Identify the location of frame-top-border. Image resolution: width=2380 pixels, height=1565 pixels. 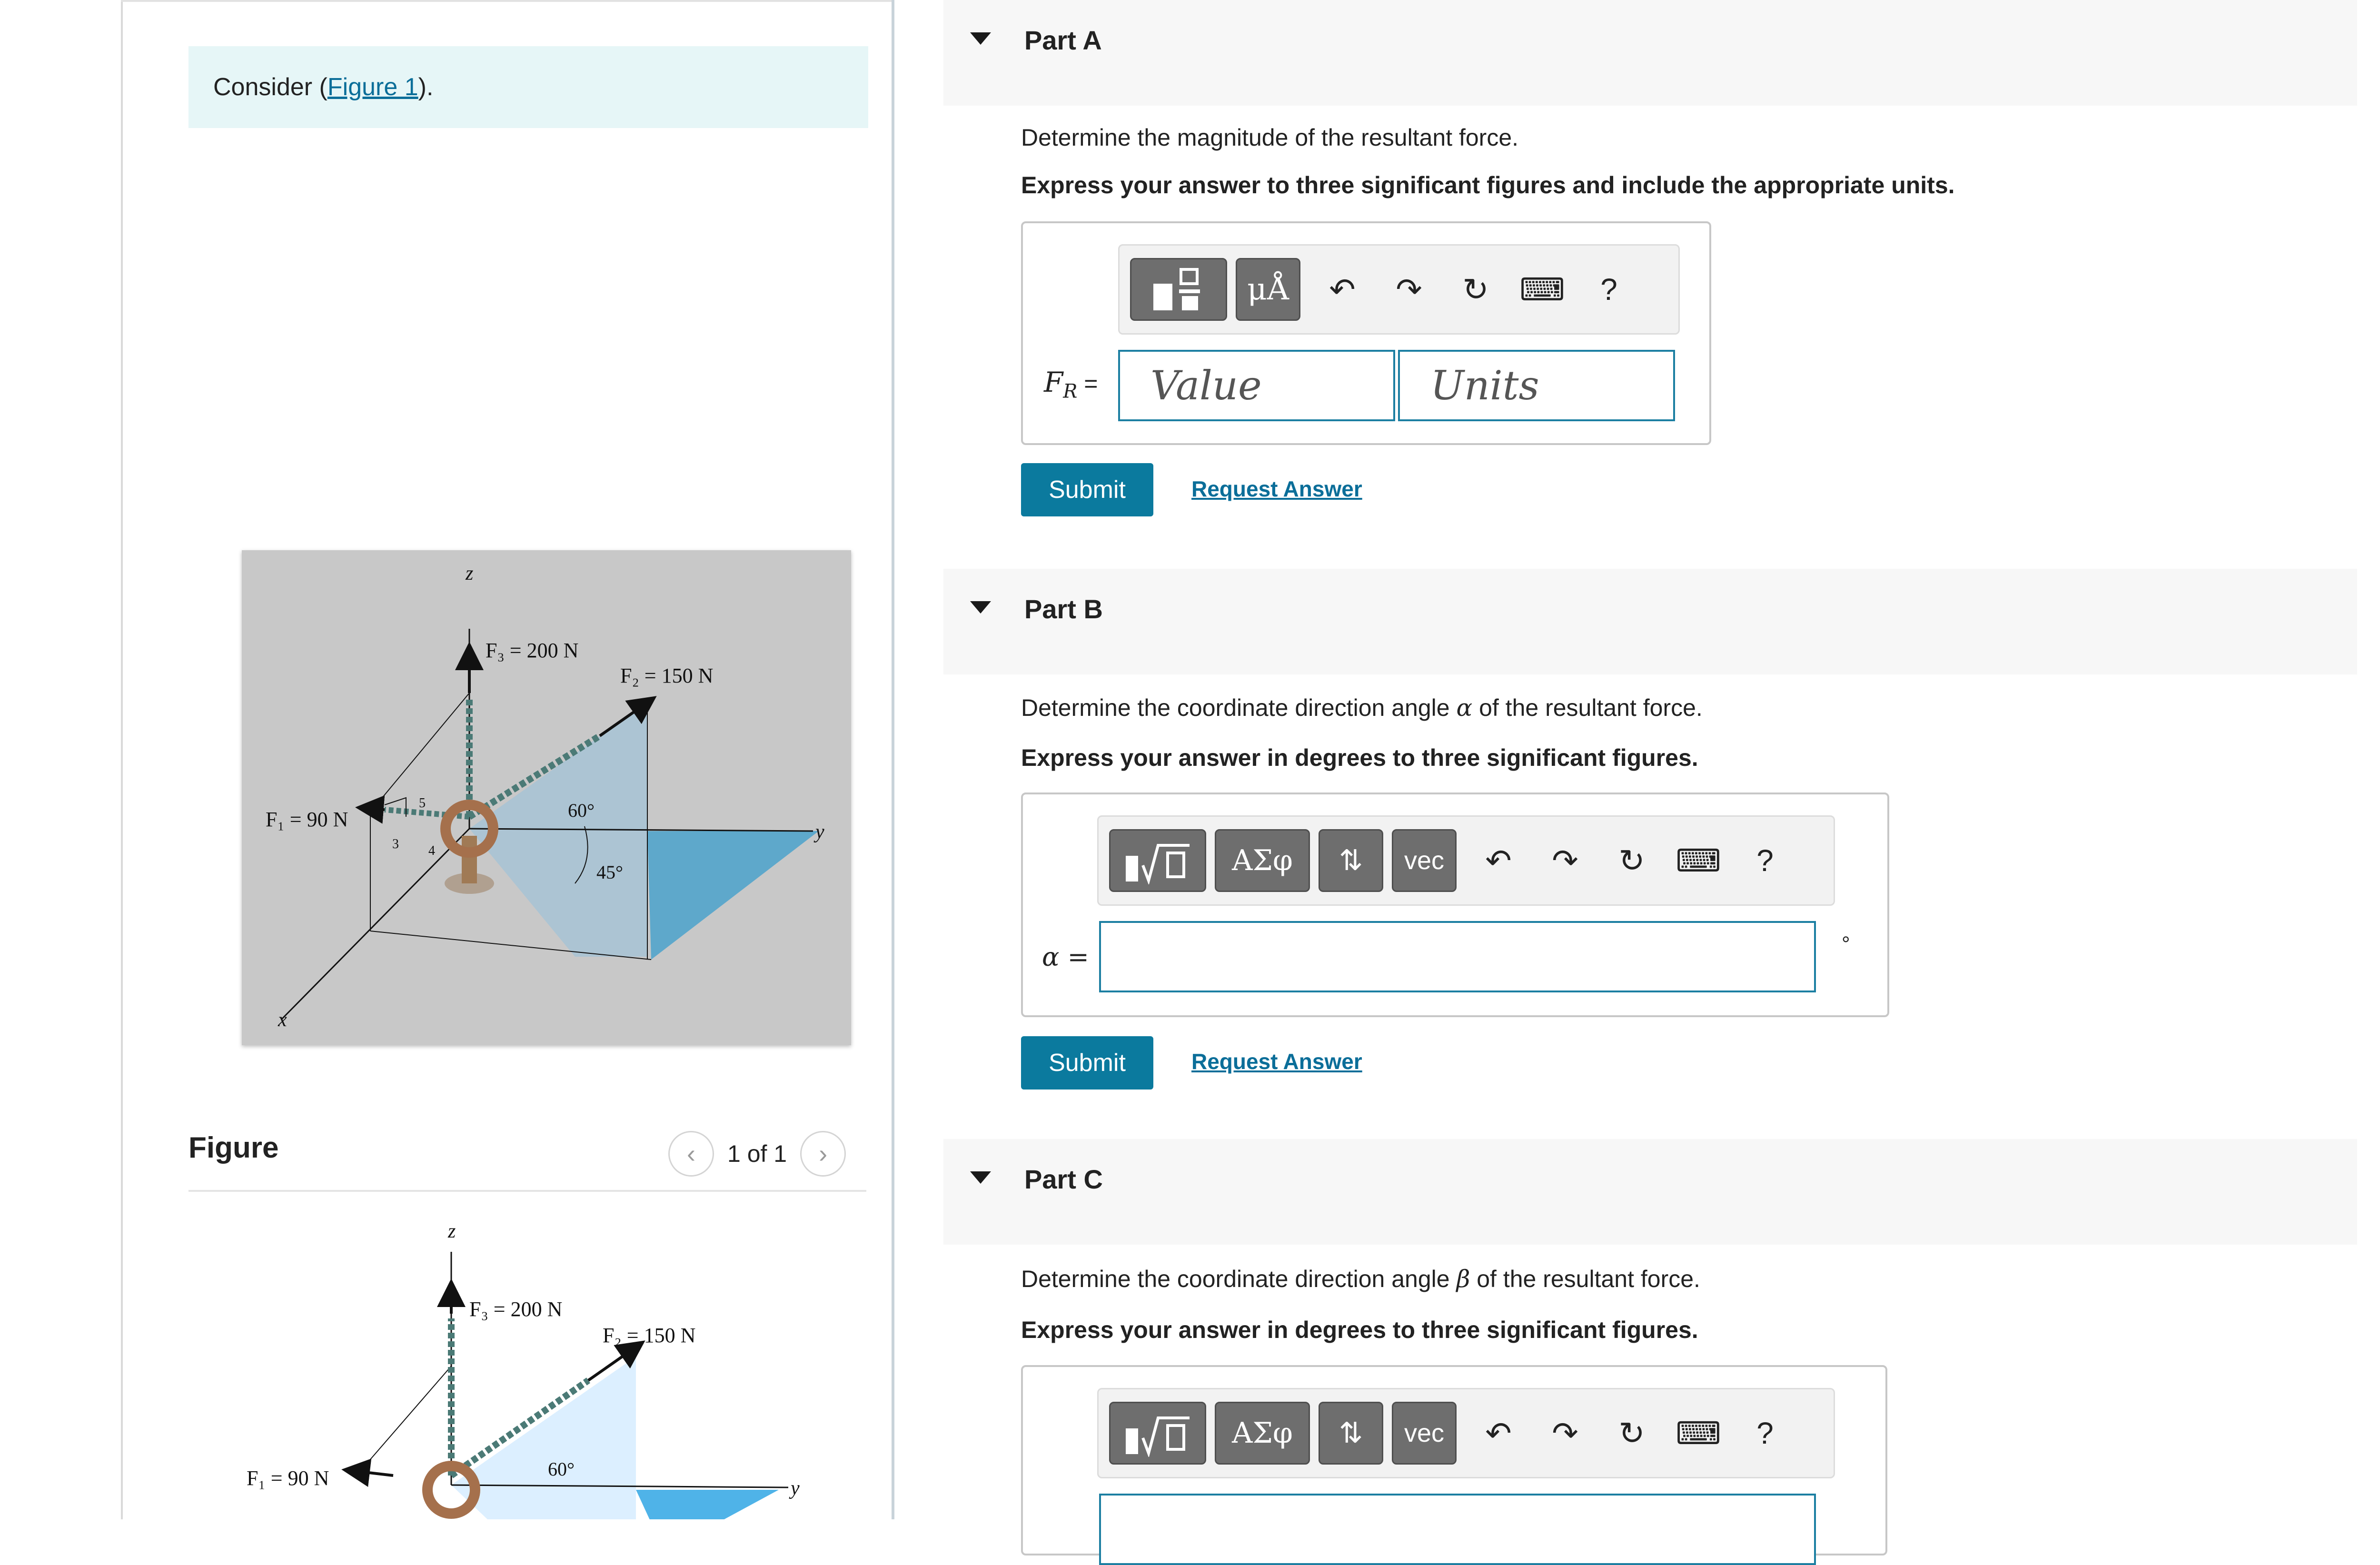
(506, 1).